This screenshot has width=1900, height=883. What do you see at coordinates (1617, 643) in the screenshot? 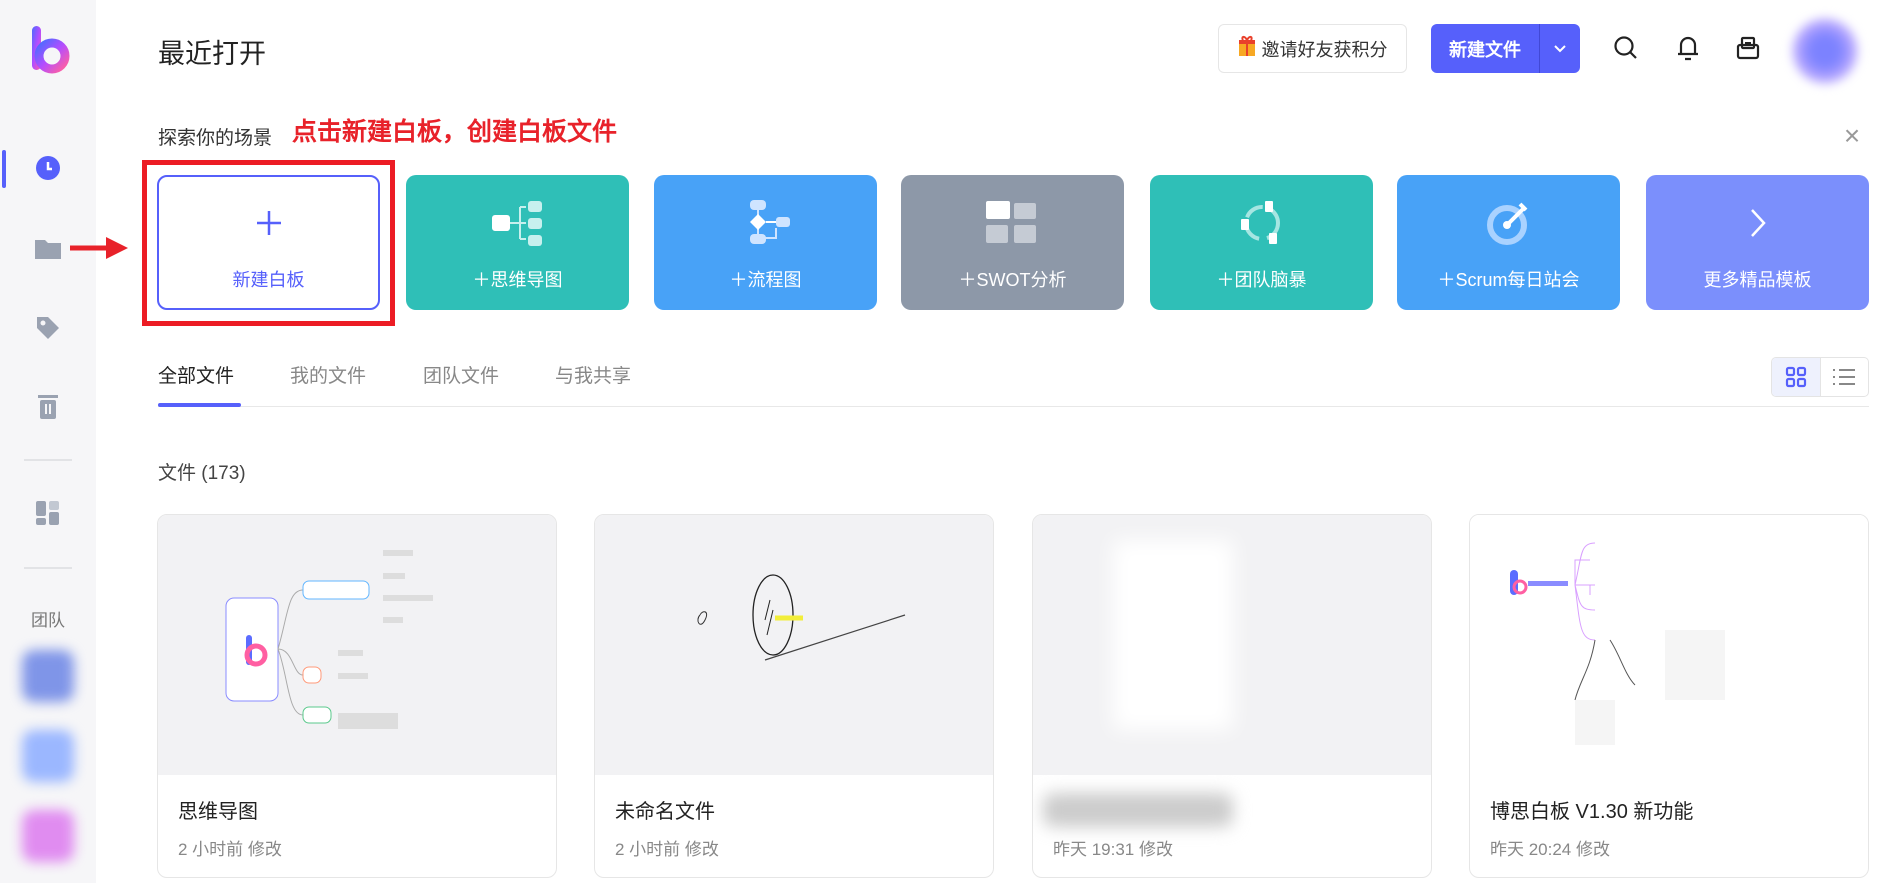
I see `feature-map-preview` at bounding box center [1617, 643].